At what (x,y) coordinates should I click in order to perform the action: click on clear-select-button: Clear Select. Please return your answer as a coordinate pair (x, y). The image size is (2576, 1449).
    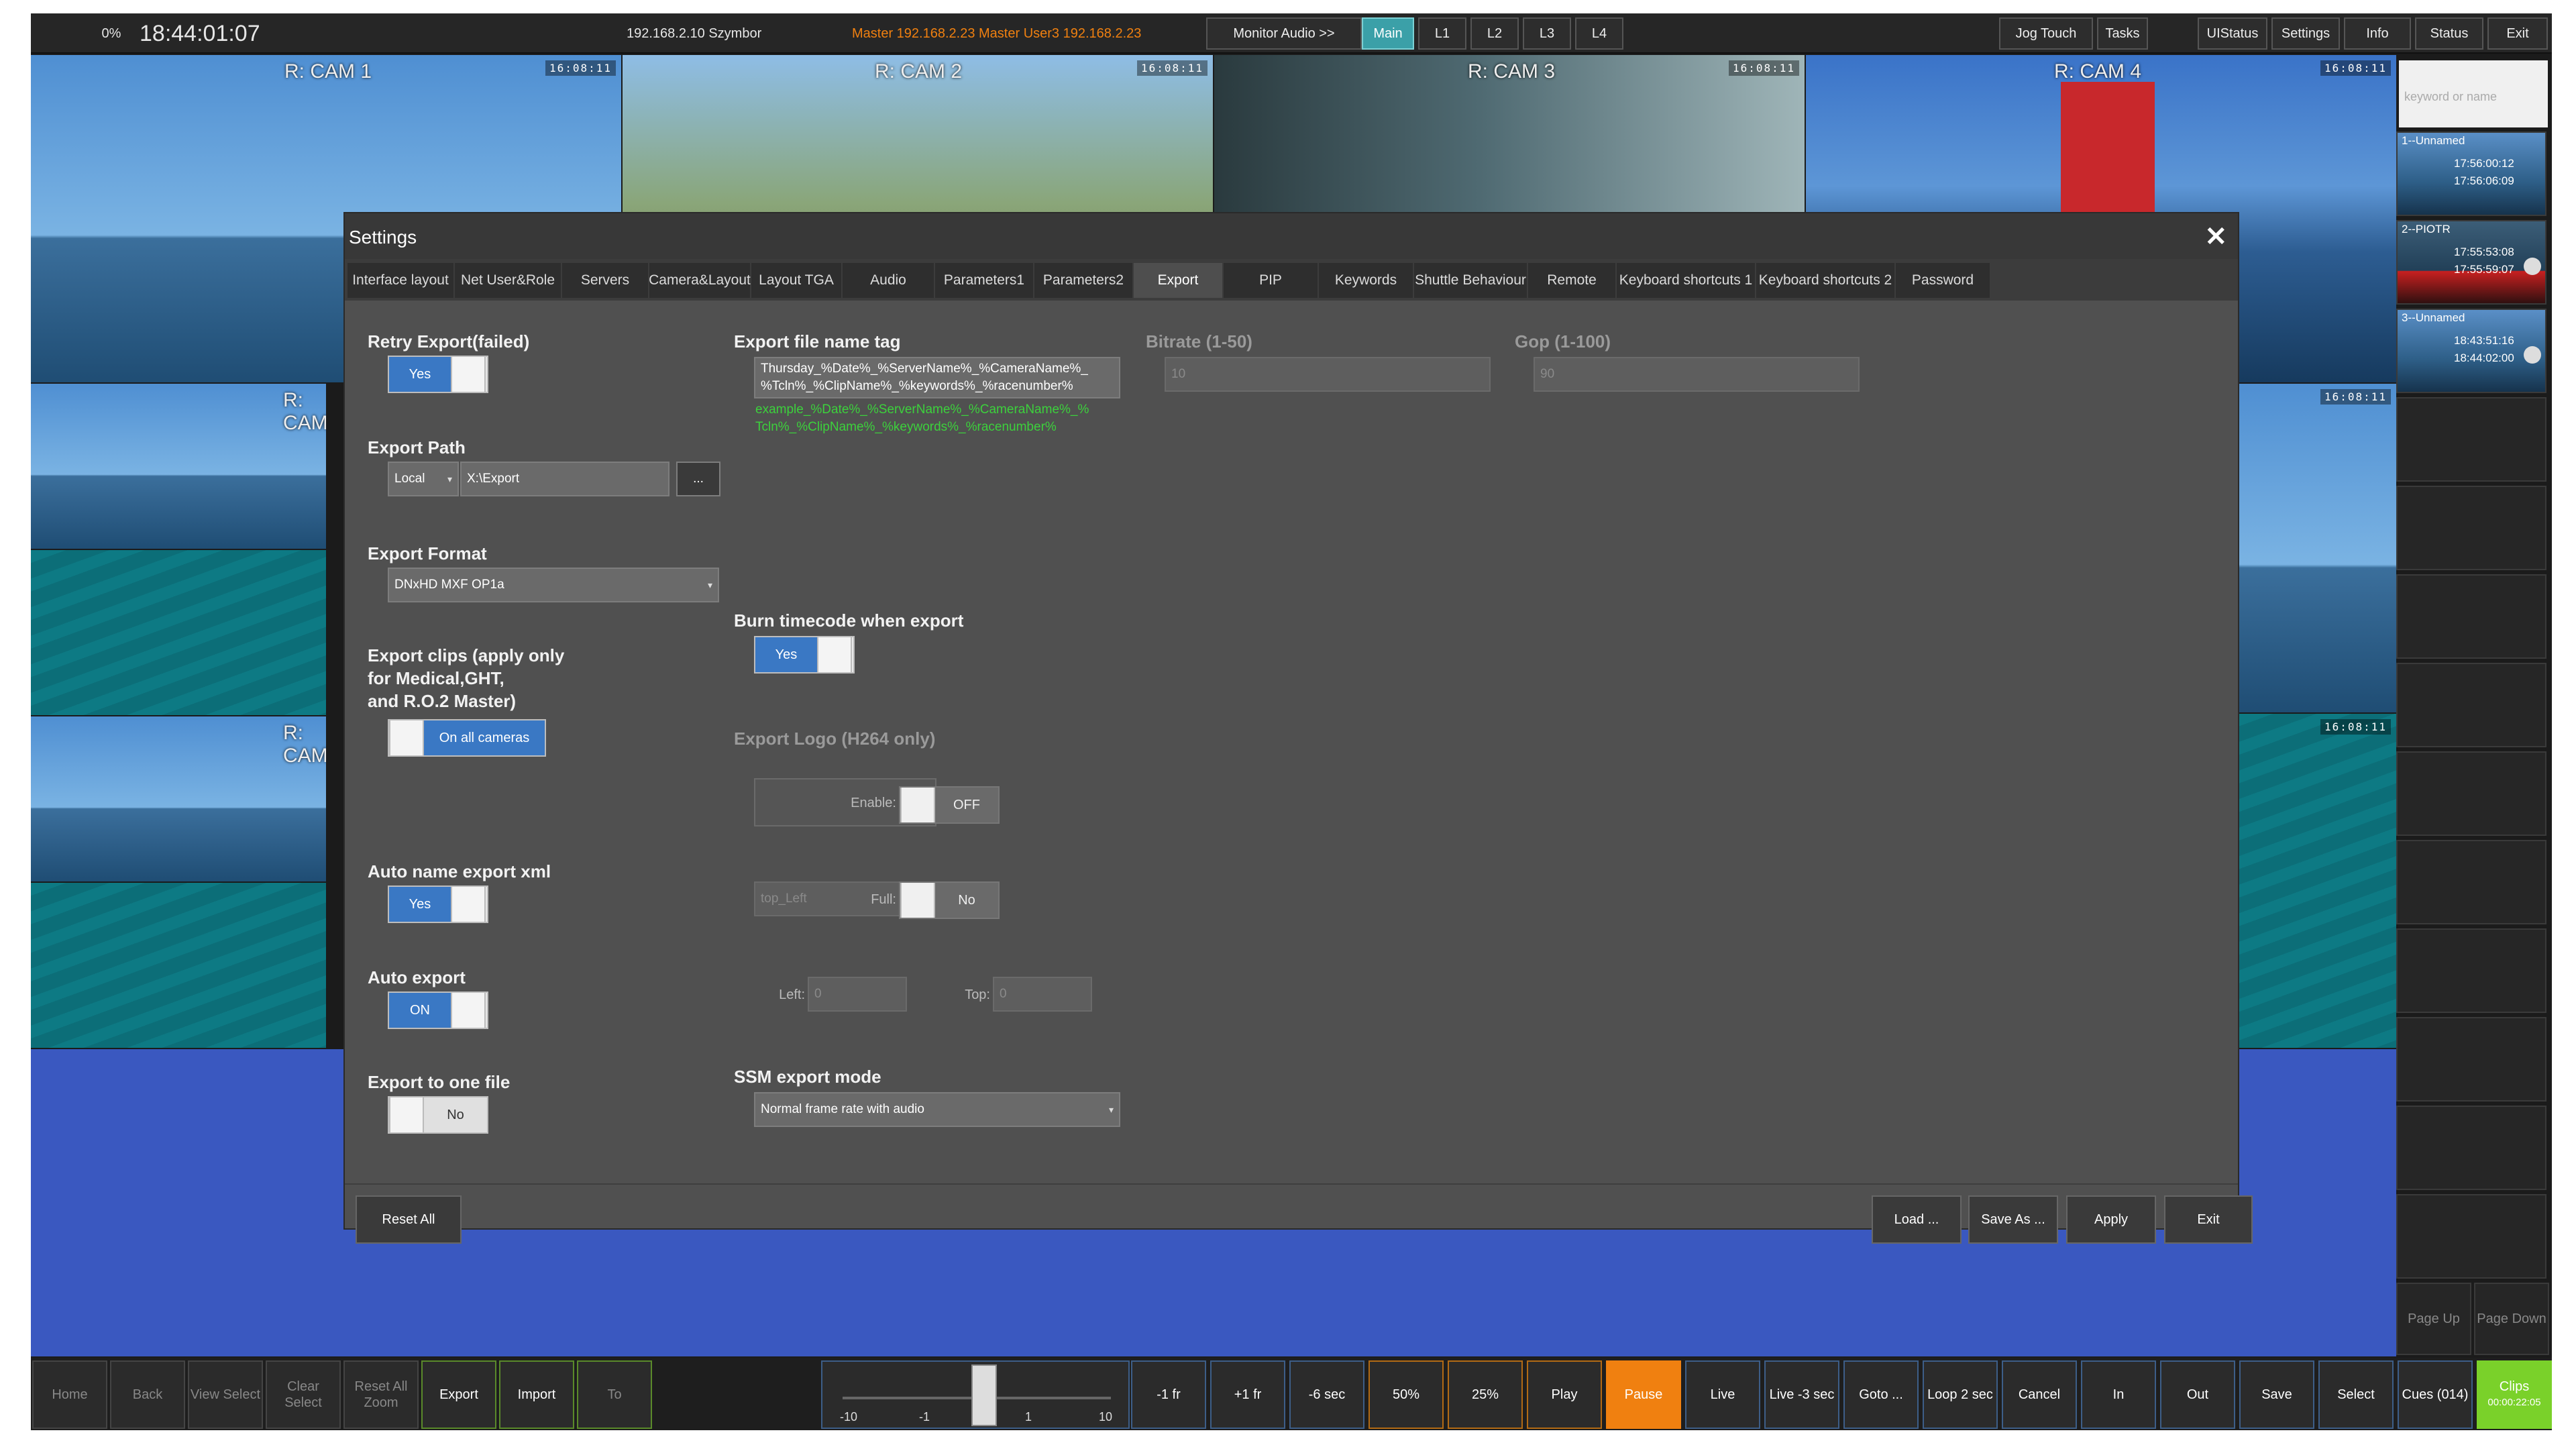
    Looking at the image, I should click on (303, 1394).